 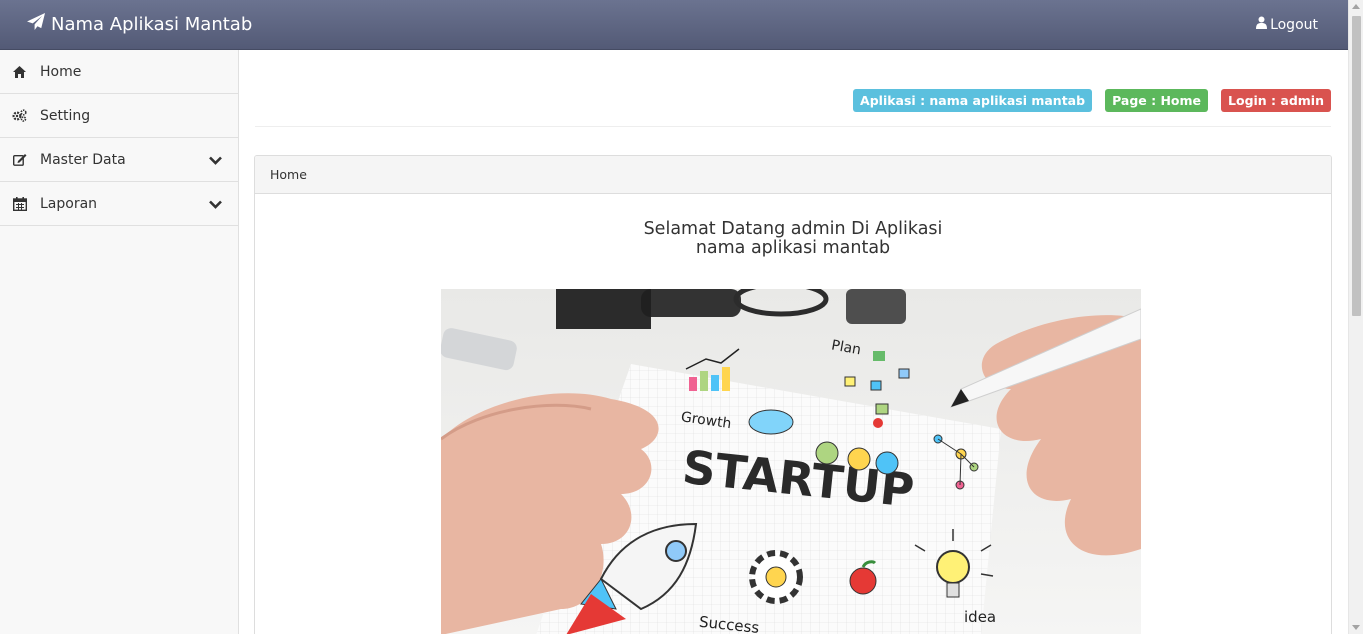 I want to click on scroll-down-arrow-icon, so click(x=1356, y=627).